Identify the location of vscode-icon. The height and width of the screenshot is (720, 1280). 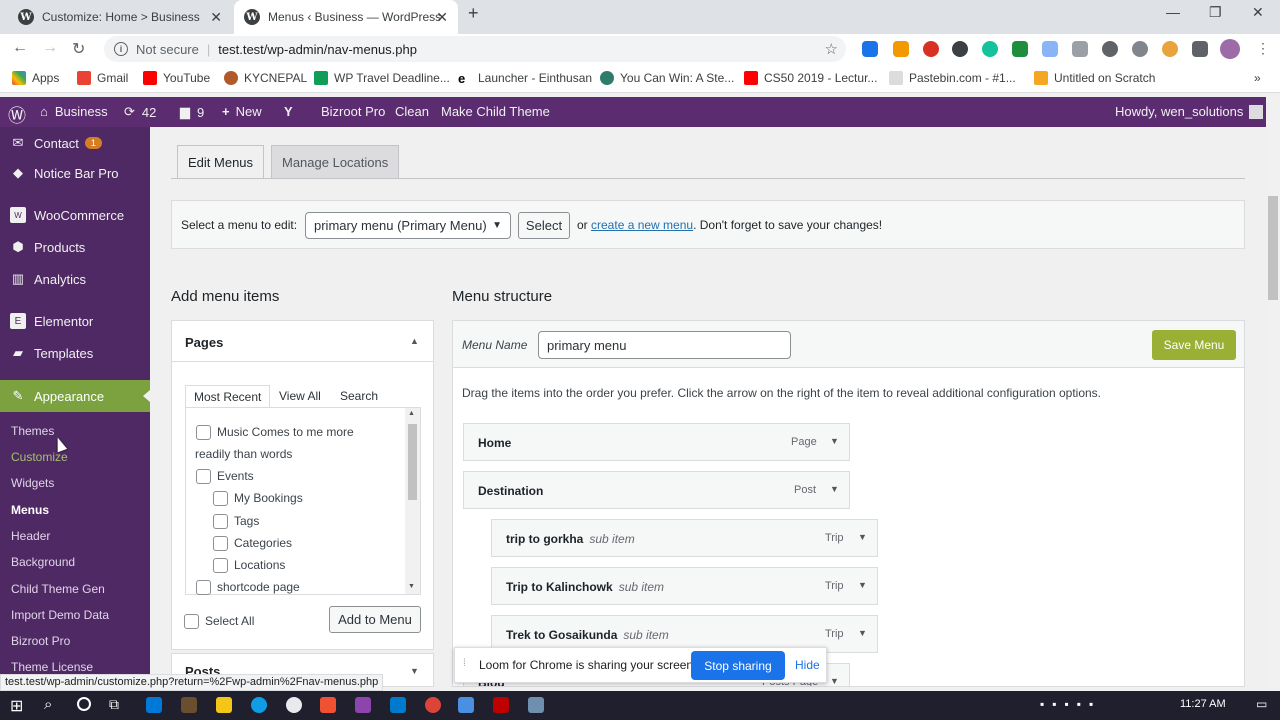
(398, 705).